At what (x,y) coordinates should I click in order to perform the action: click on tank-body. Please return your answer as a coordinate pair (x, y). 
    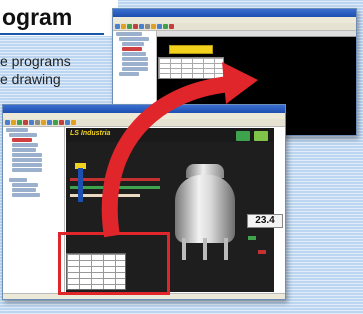
    Looking at the image, I should click on (205, 209).